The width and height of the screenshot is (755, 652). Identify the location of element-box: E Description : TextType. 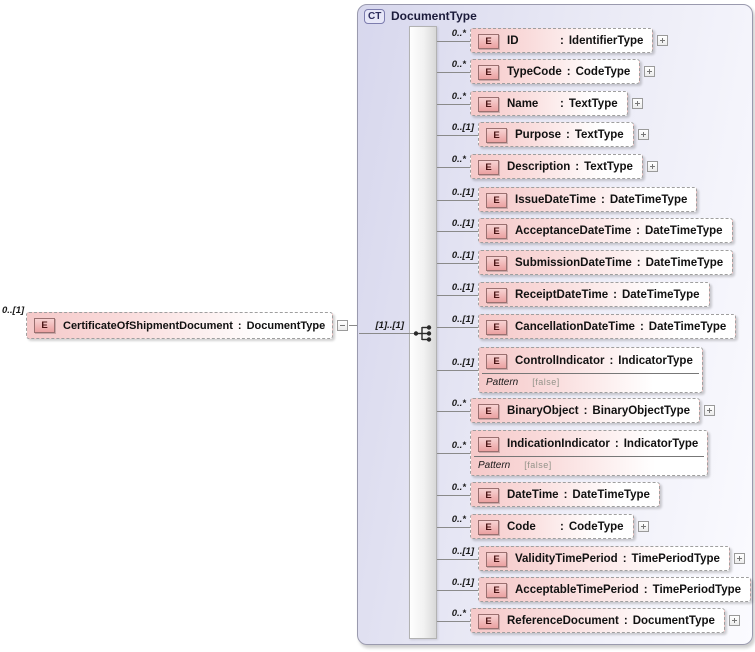
(564, 166).